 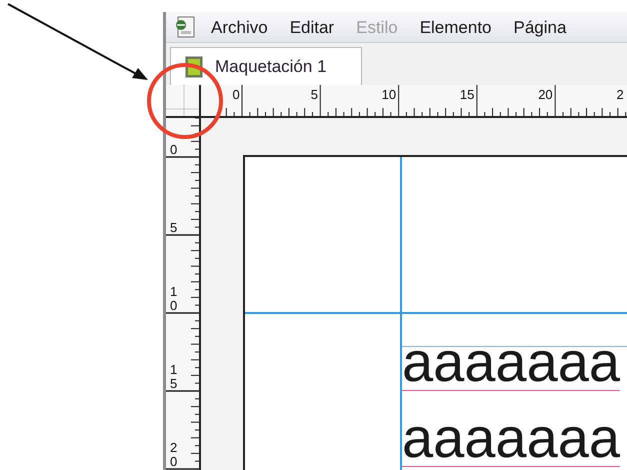 What do you see at coordinates (620, 94) in the screenshot?
I see `ruler-label: 2` at bounding box center [620, 94].